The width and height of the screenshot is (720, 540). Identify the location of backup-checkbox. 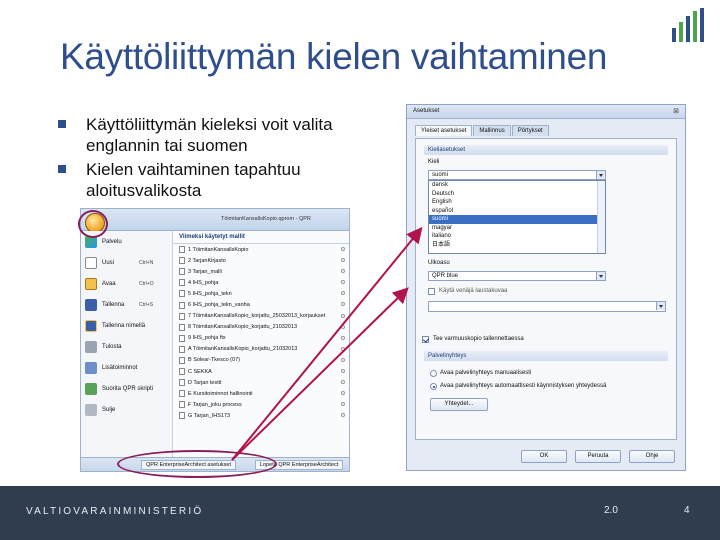
(425, 339).